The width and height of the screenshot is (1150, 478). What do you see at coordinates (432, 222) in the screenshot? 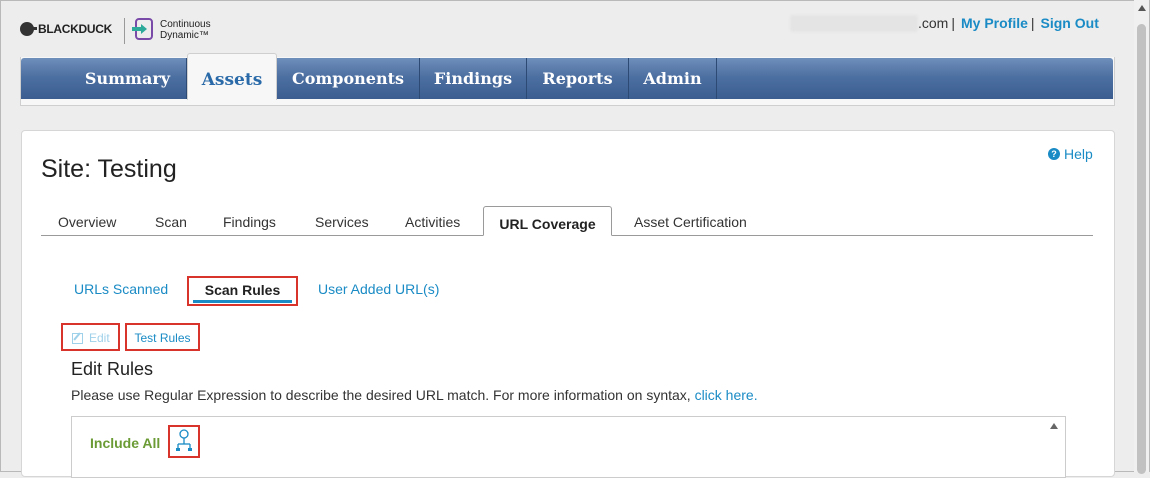
I see `tab-activities: Activities` at bounding box center [432, 222].